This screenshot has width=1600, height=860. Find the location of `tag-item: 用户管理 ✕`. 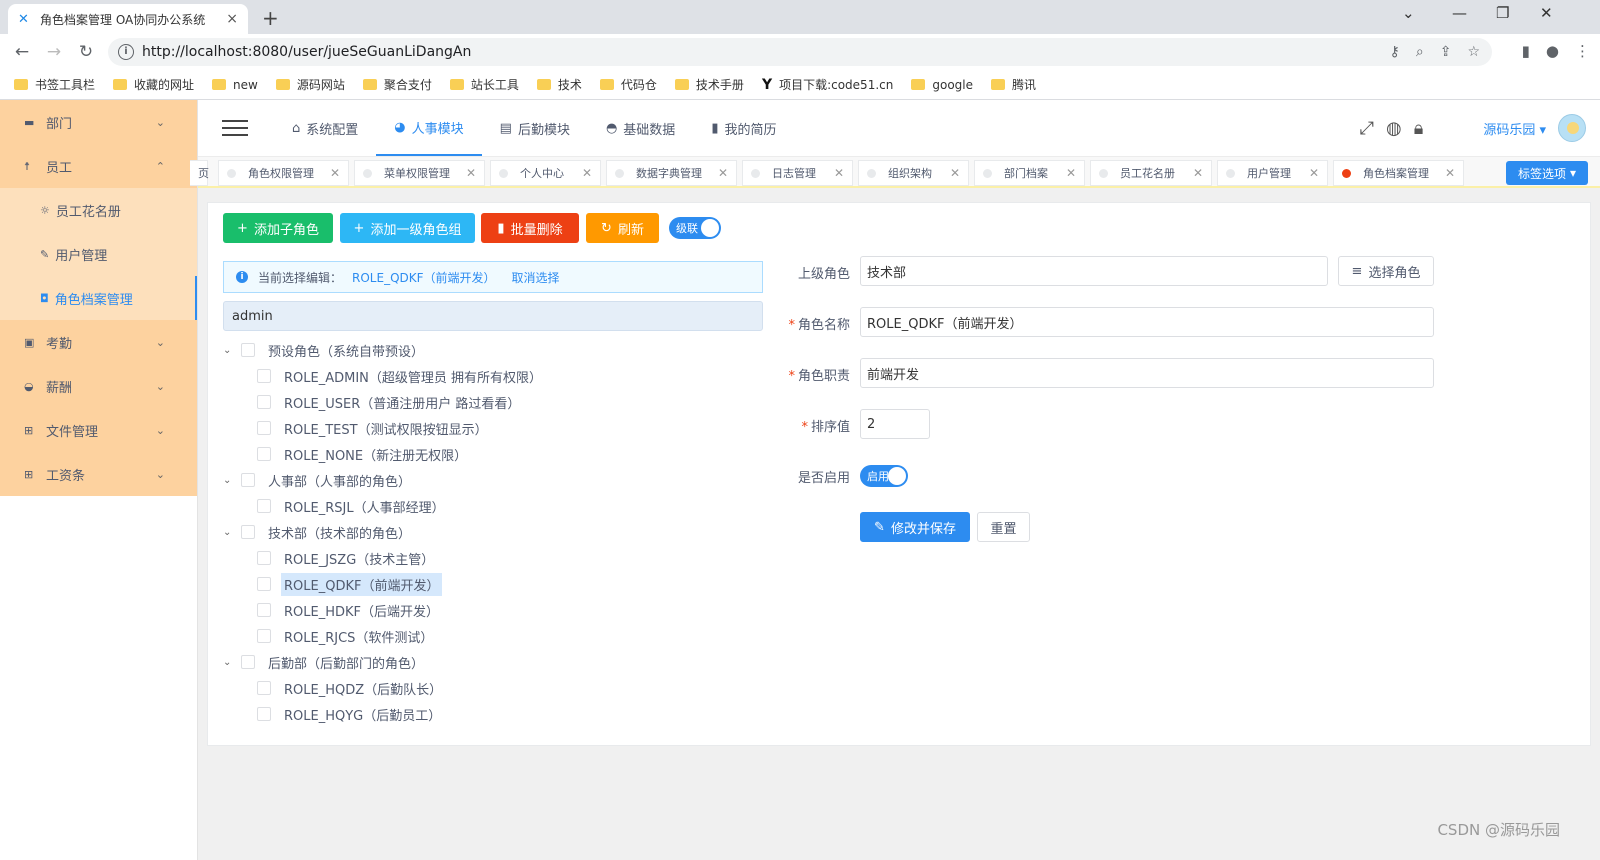

tag-item: 用户管理 ✕ is located at coordinates (1272, 173).